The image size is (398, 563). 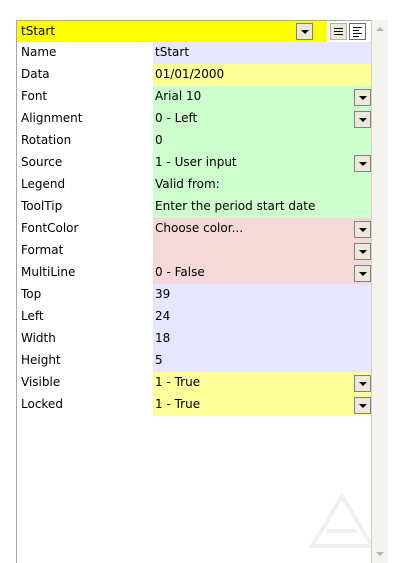 I want to click on scroll-up-button, so click(x=380, y=29).